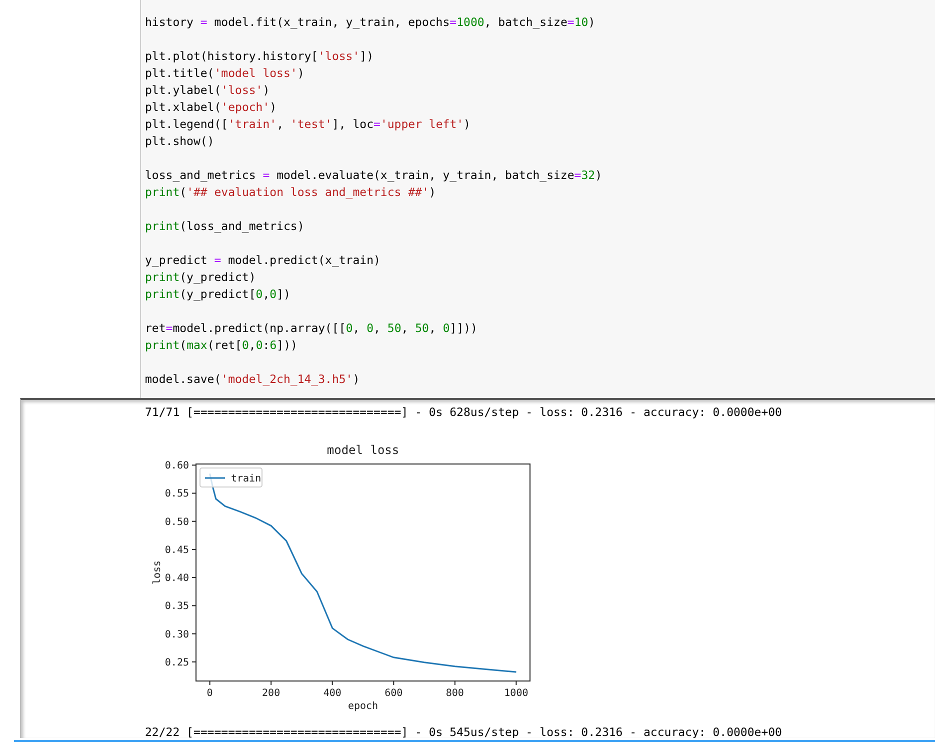 The height and width of the screenshot is (743, 935). What do you see at coordinates (176, 606) in the screenshot?
I see `y-tick-label: 0.35` at bounding box center [176, 606].